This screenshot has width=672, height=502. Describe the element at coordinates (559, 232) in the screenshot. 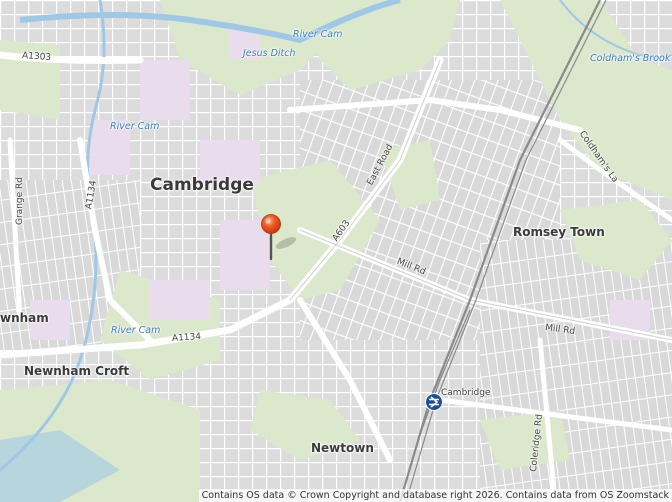

I see `place-label-romsey-town: Romsey Town` at that location.